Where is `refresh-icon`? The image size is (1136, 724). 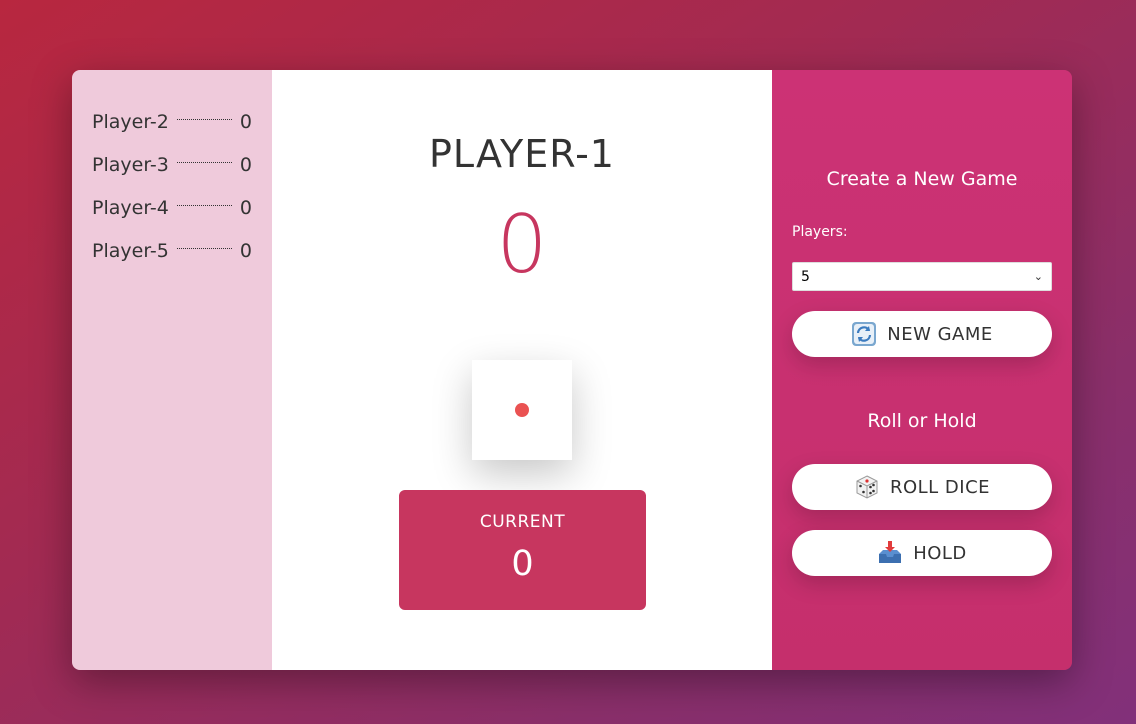
refresh-icon is located at coordinates (864, 334).